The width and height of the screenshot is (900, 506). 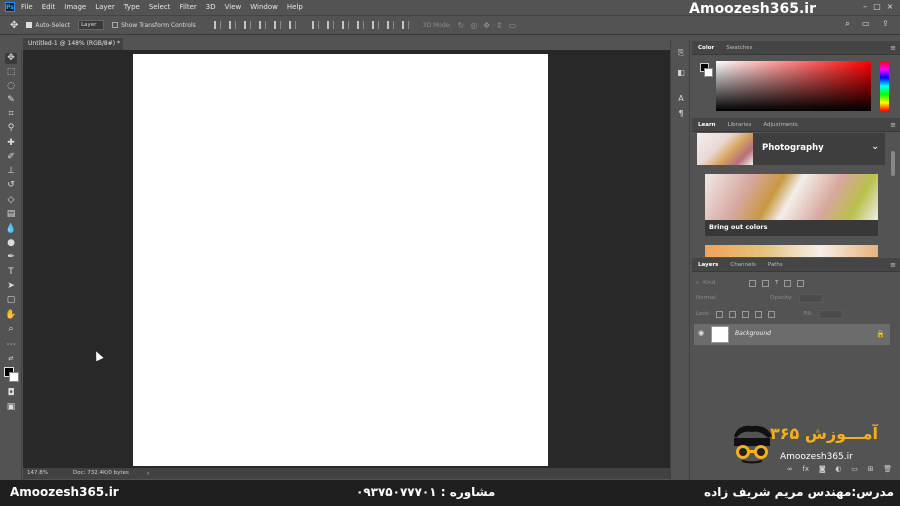 I want to click on distribute-middle-icon, so click(x=330, y=25).